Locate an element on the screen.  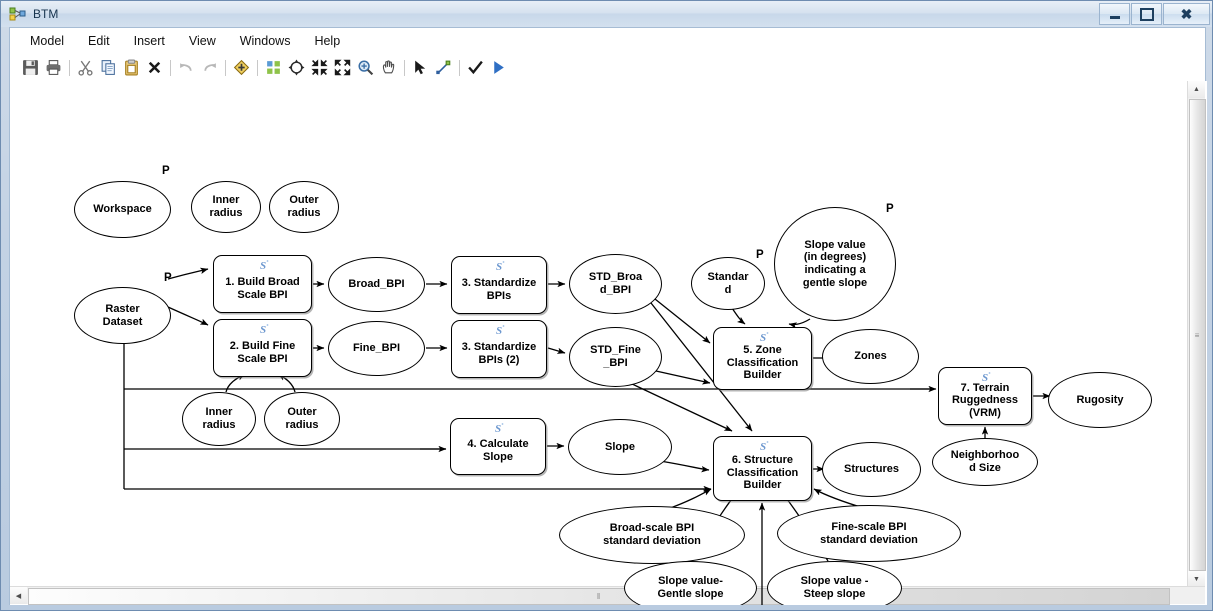
diagram-node-inner1: Inner radius is located at coordinates (226, 207).